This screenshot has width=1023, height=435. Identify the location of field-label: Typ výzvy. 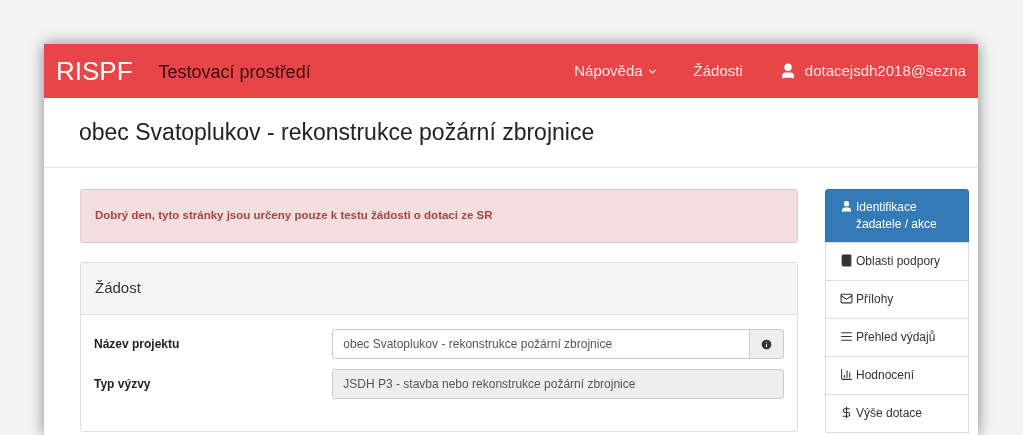
(123, 384).